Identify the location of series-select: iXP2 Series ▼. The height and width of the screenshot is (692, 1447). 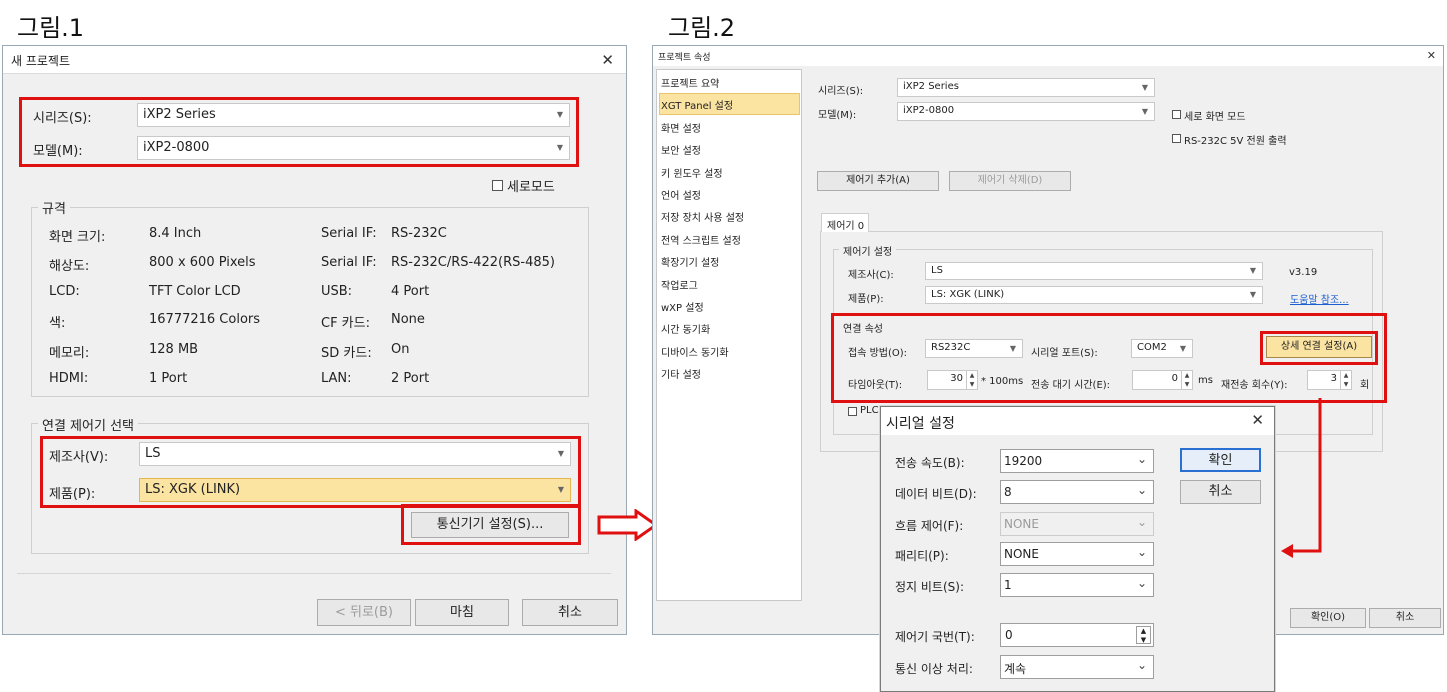
(1026, 87).